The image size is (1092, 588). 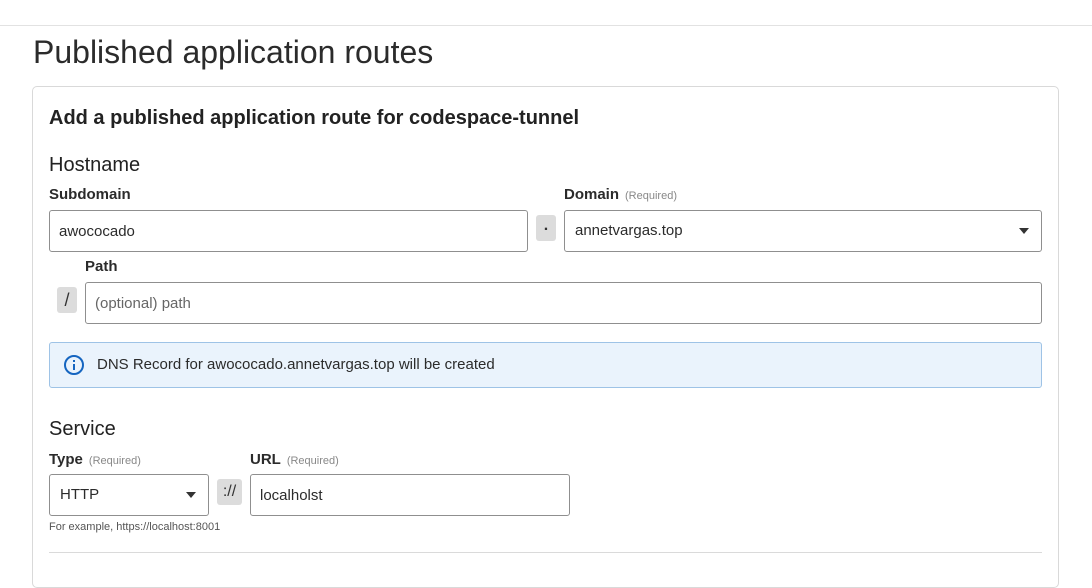 I want to click on domain-label: Domain (Required), so click(x=620, y=195).